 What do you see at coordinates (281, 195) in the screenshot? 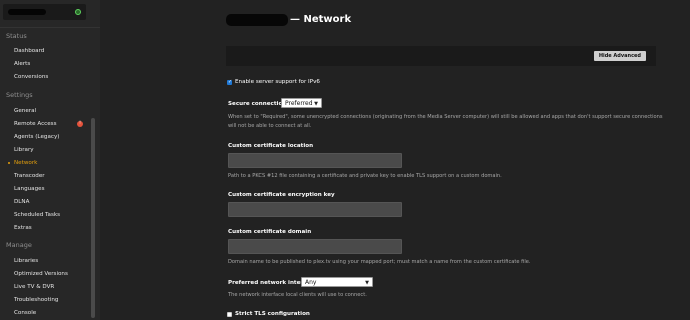
I see `cert-key-label: Custom certificate encryption key` at bounding box center [281, 195].